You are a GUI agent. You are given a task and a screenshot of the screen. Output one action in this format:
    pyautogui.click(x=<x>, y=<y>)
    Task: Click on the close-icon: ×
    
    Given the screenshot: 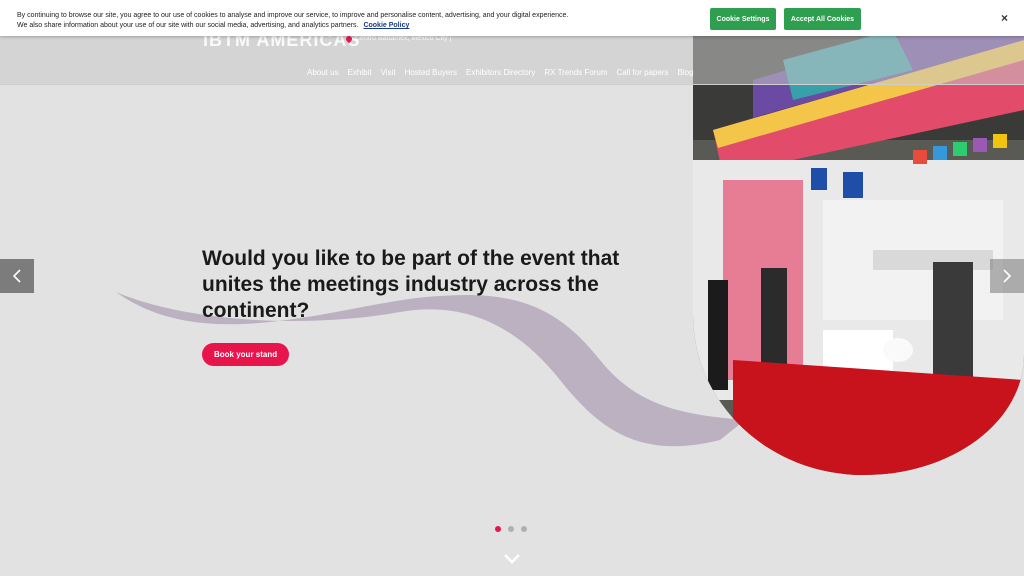 What is the action you would take?
    pyautogui.click(x=1004, y=18)
    